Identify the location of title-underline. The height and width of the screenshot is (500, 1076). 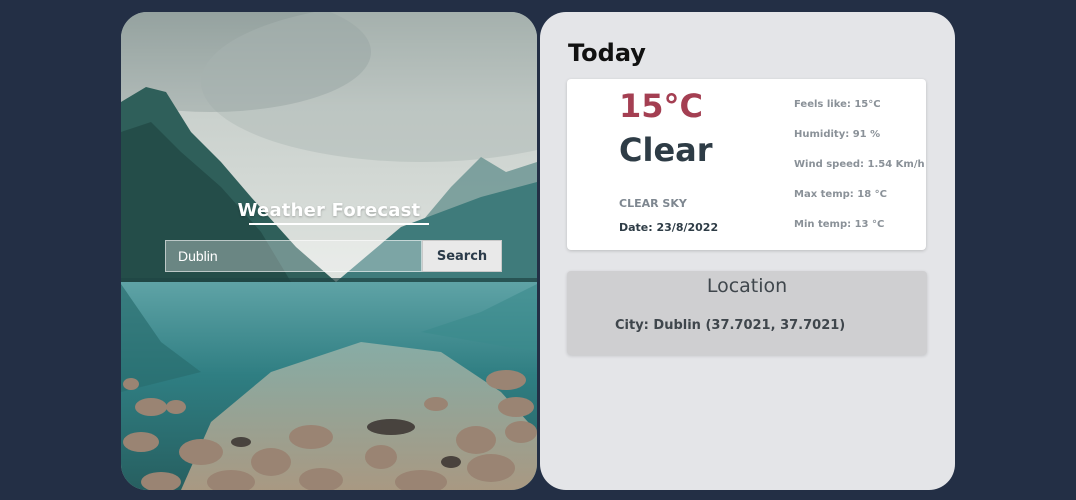
(339, 224).